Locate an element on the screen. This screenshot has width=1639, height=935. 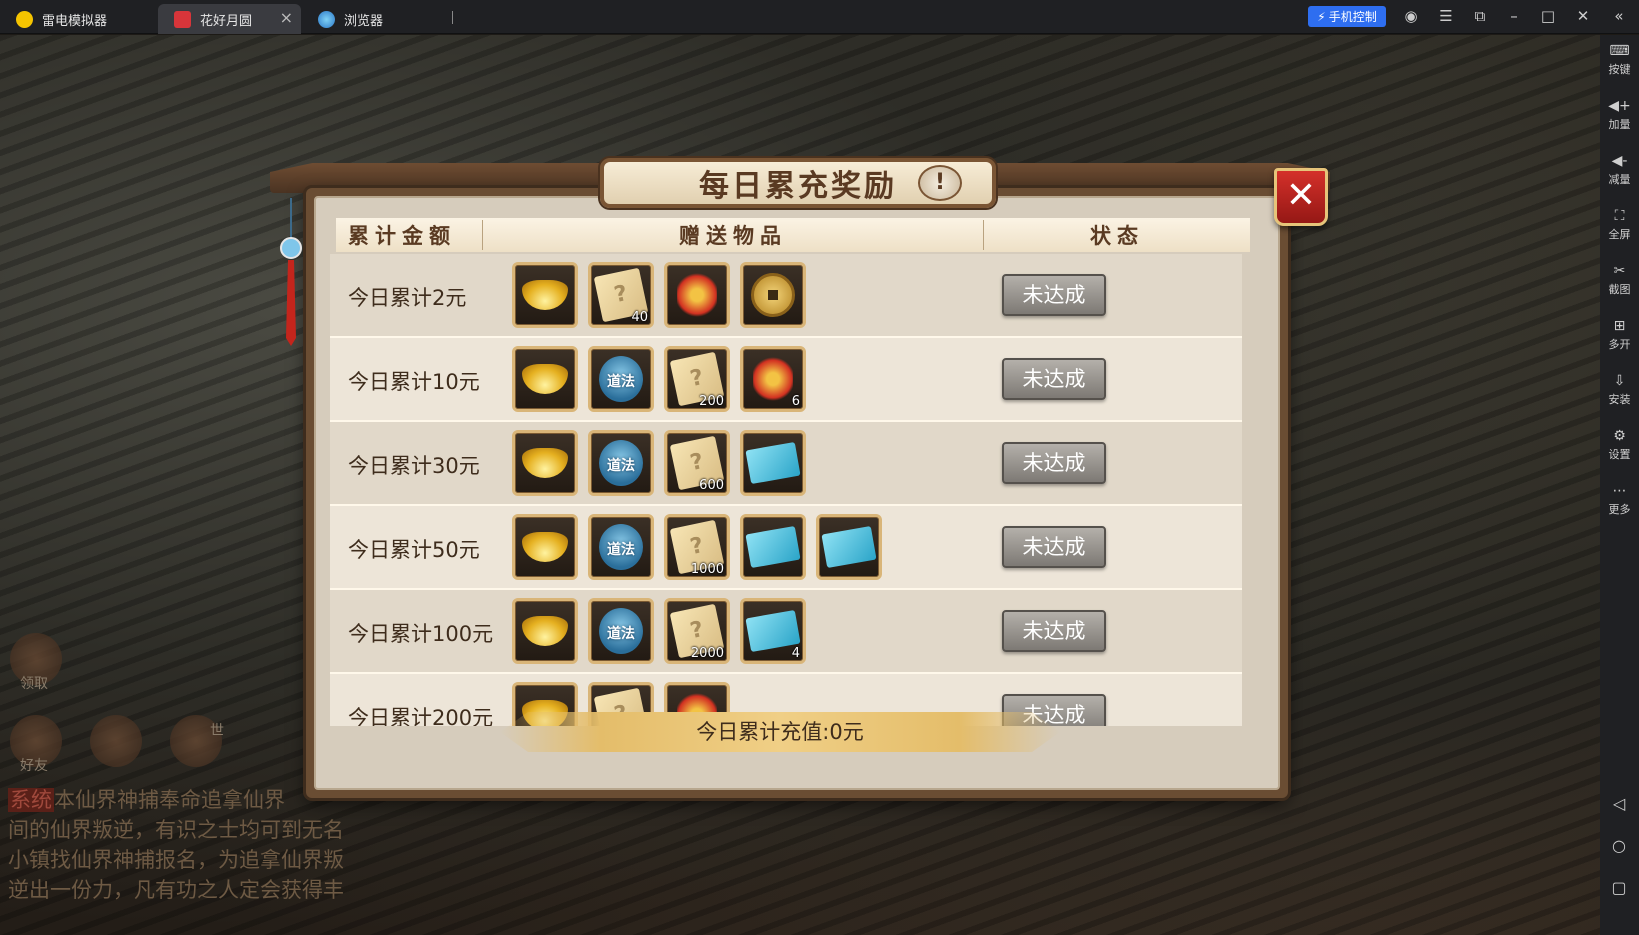
chat-line: 逆出一份力，凡有功之人定会获得丰 is located at coordinates (176, 890).